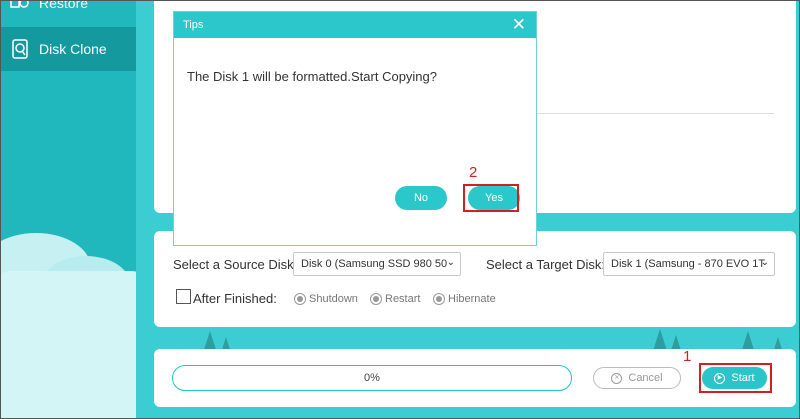 The height and width of the screenshot is (419, 800). Describe the element at coordinates (660, 340) in the screenshot. I see `tree-decoration` at that location.